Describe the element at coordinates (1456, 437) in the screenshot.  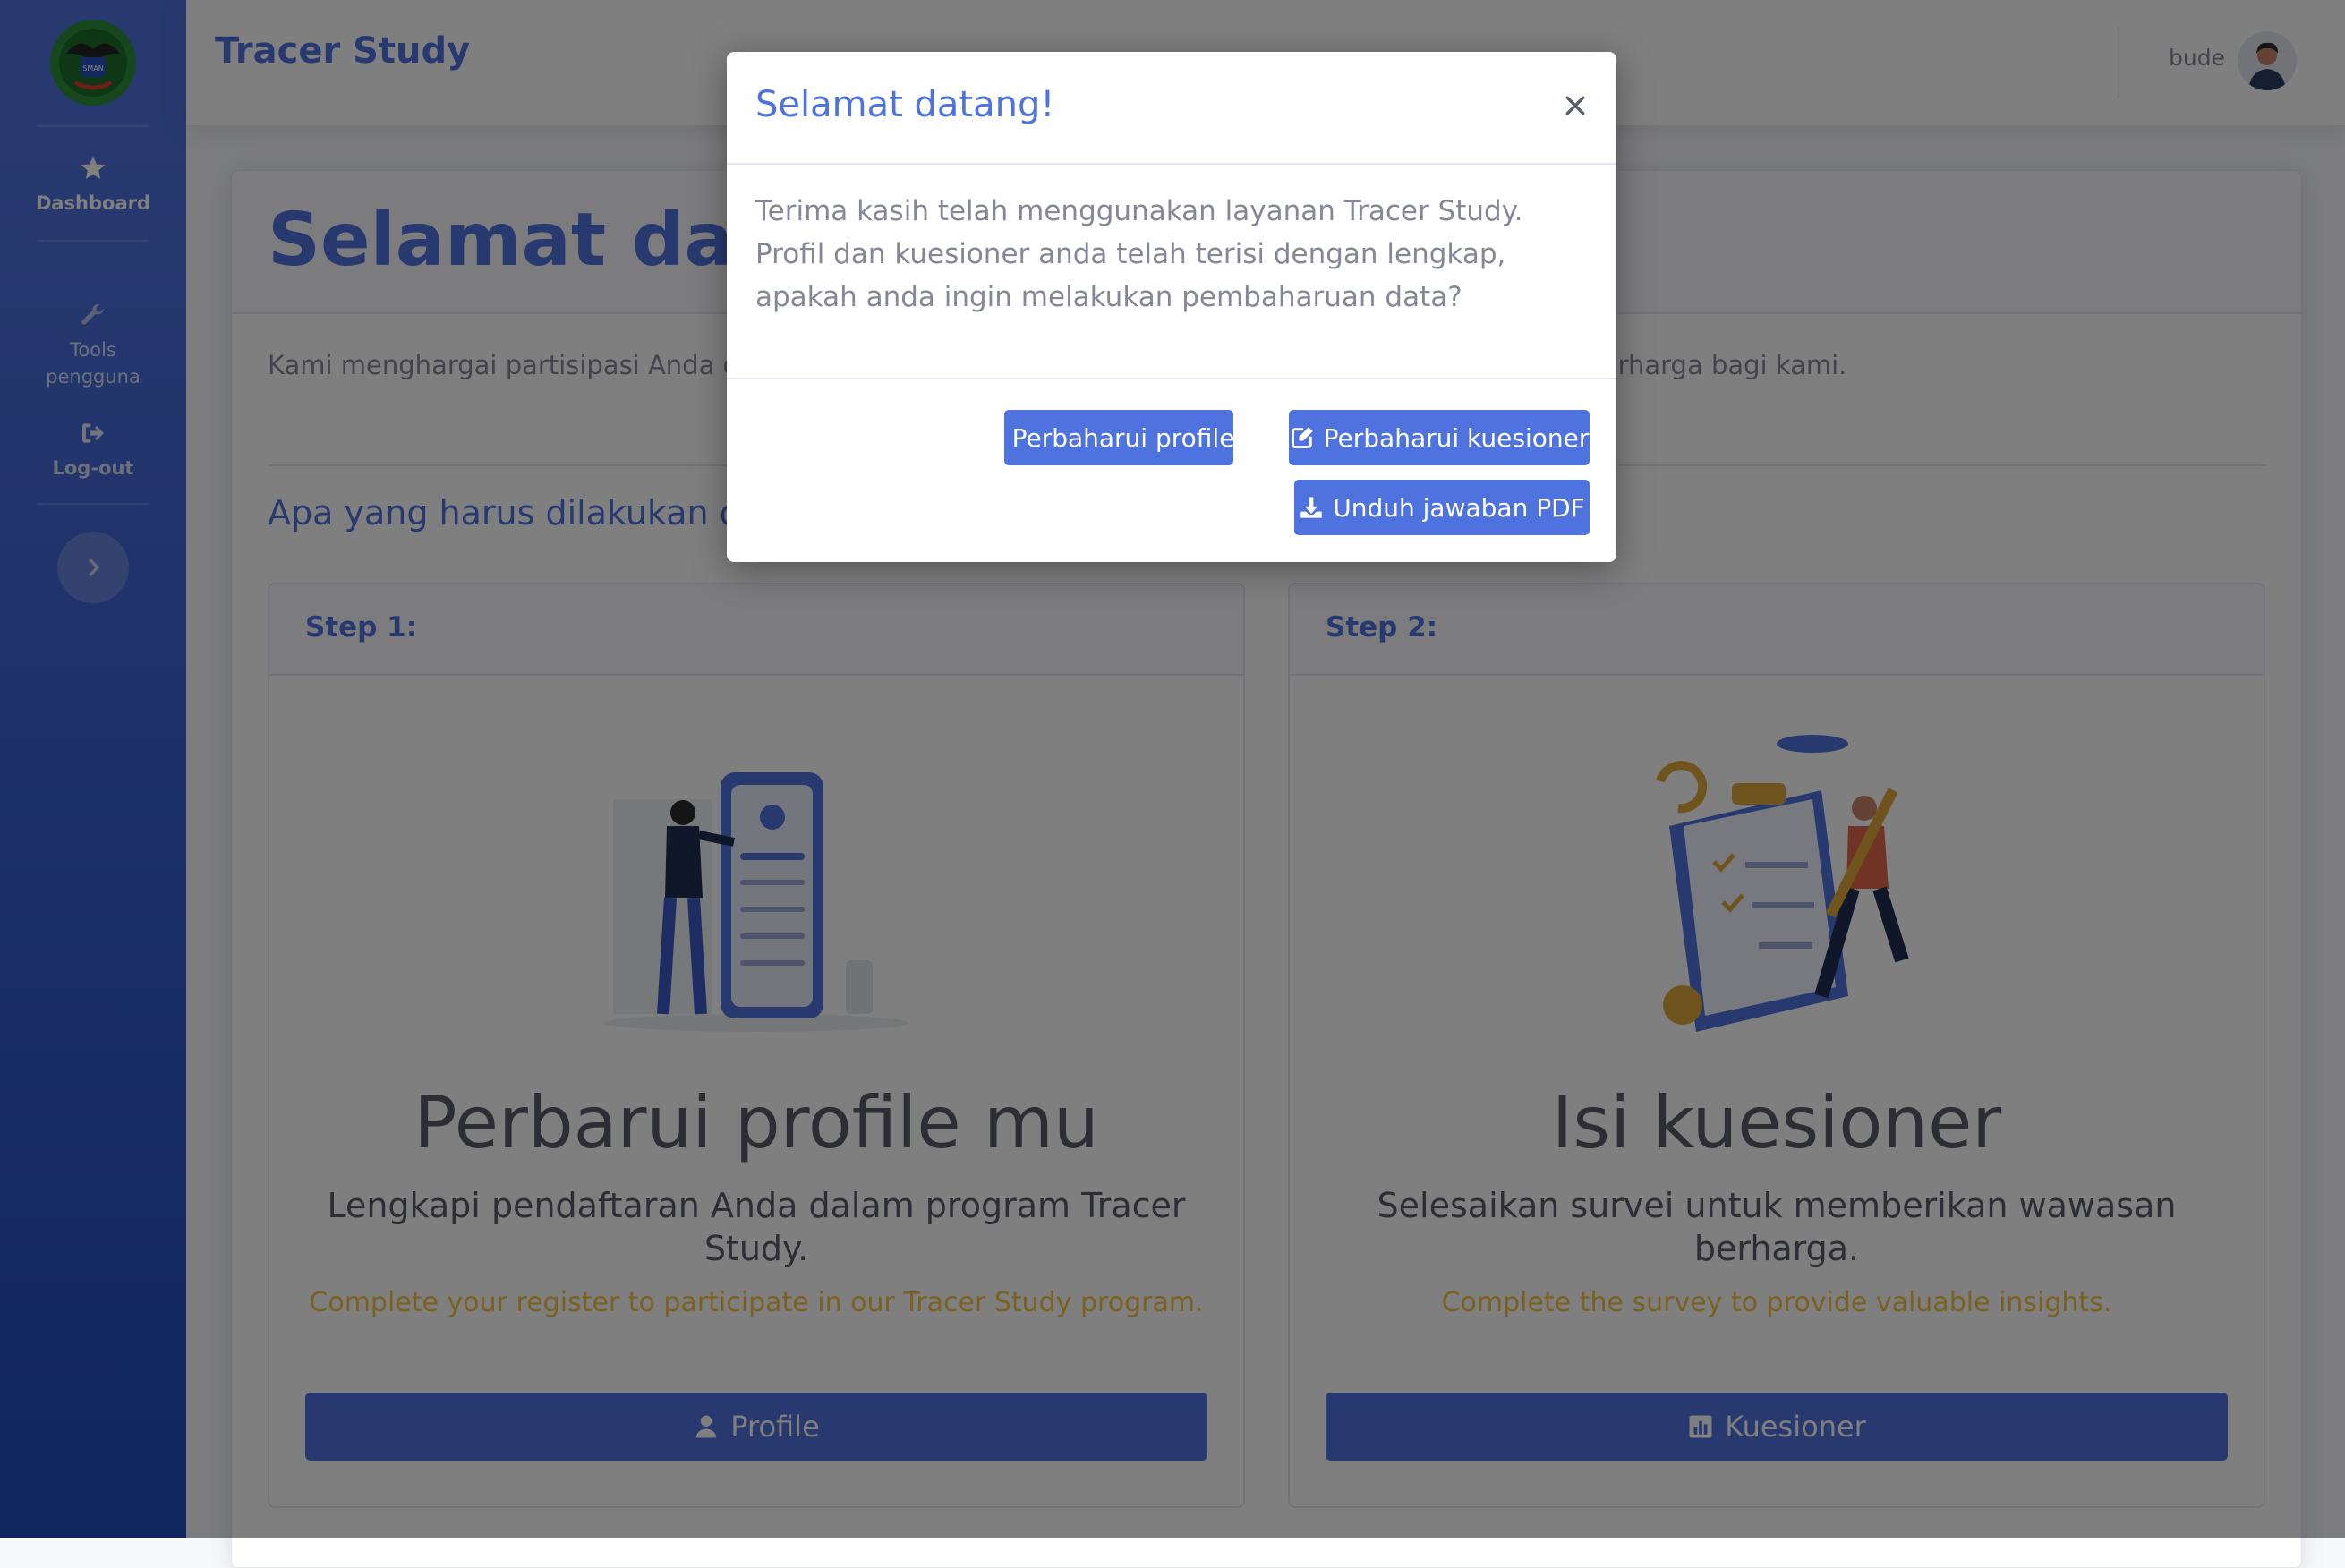
I see `update-questionnaire-label: Perbaharui kuesioner` at that location.